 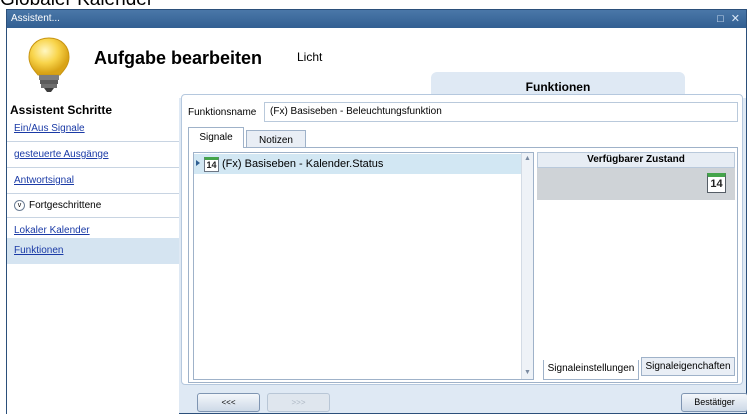 I want to click on sidebar-item-label: Lokaler Kalender, so click(x=52, y=230).